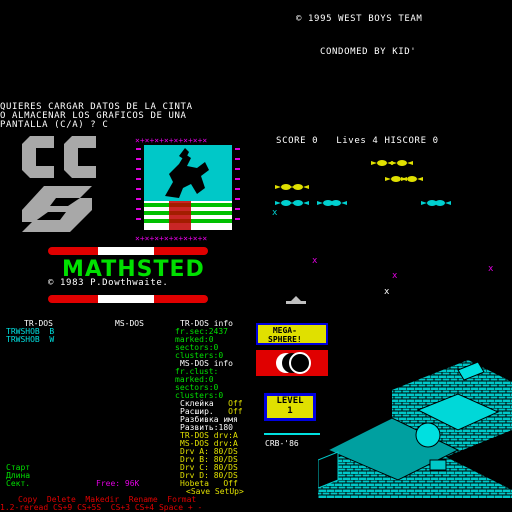 The image size is (512, 512). I want to click on score-bar: SCORE 0 Lives 4 HISCORE 0, so click(351, 137).